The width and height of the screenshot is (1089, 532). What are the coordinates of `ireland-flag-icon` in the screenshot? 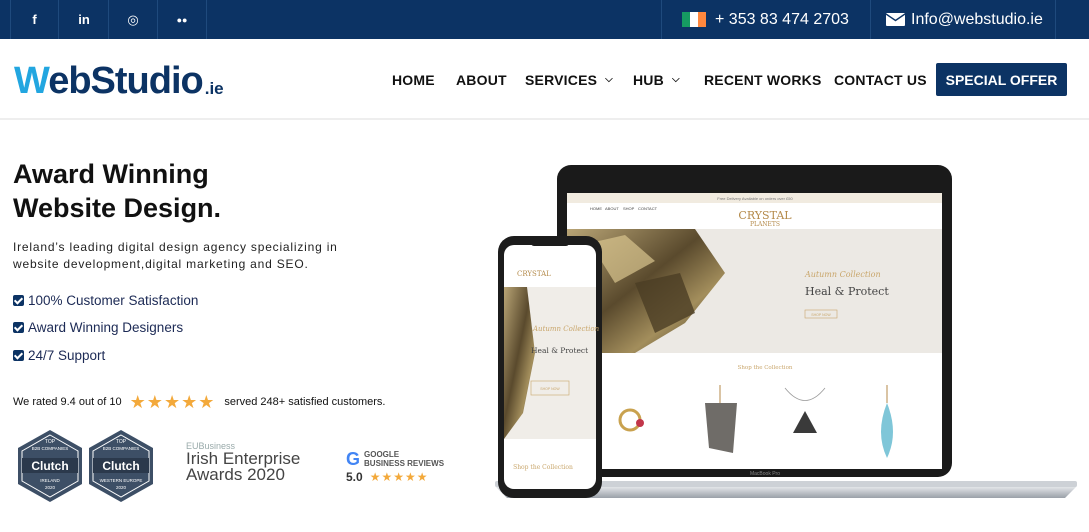 It's located at (694, 19).